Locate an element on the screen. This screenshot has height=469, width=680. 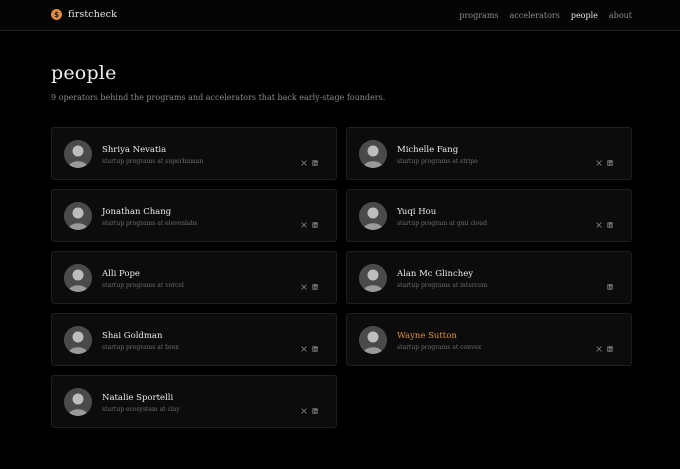
nav-about: about is located at coordinates (620, 15).